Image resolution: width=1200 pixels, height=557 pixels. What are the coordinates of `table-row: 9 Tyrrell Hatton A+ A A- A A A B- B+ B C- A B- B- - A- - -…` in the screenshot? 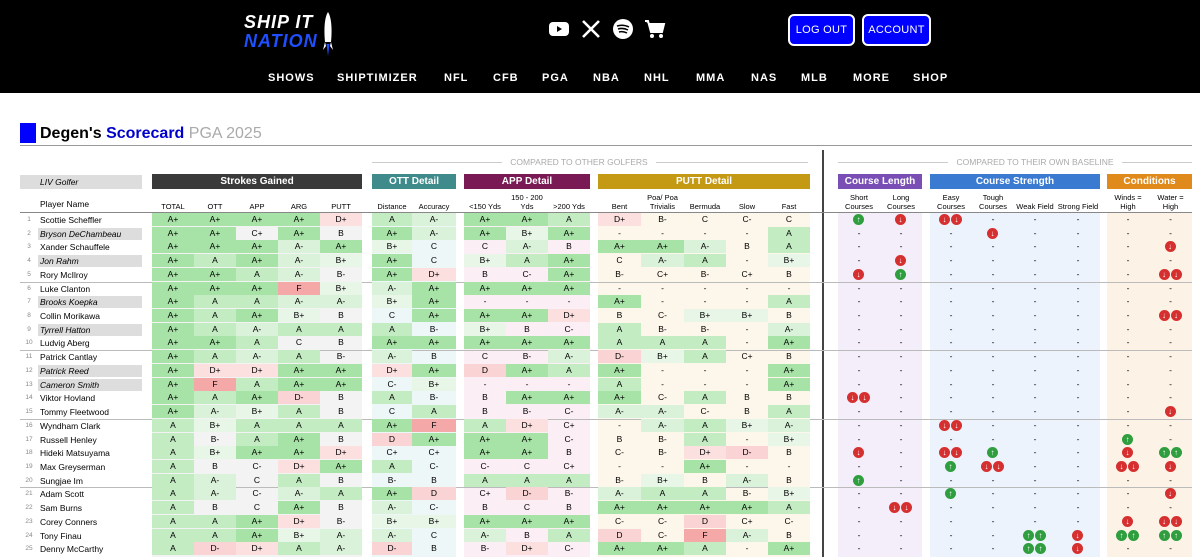 It's located at (600, 329).